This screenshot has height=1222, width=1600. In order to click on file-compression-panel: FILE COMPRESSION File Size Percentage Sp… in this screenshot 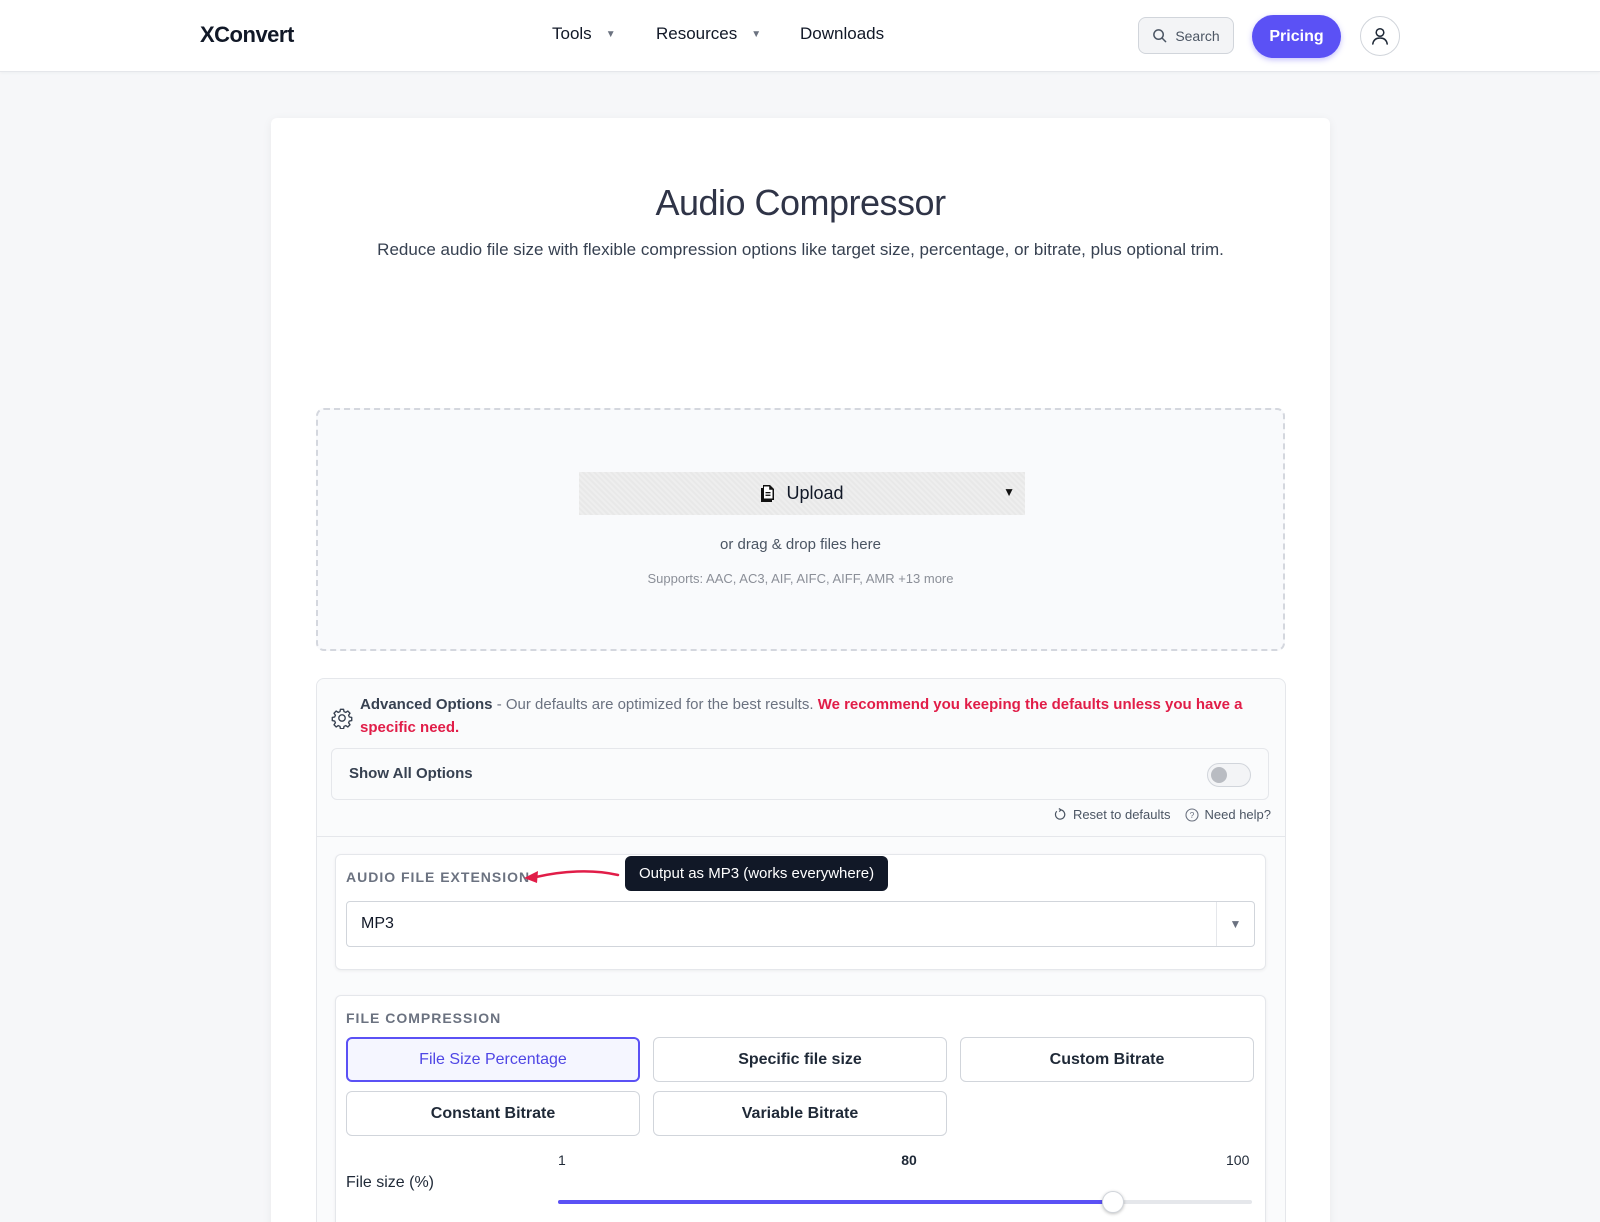, I will do `click(800, 1108)`.